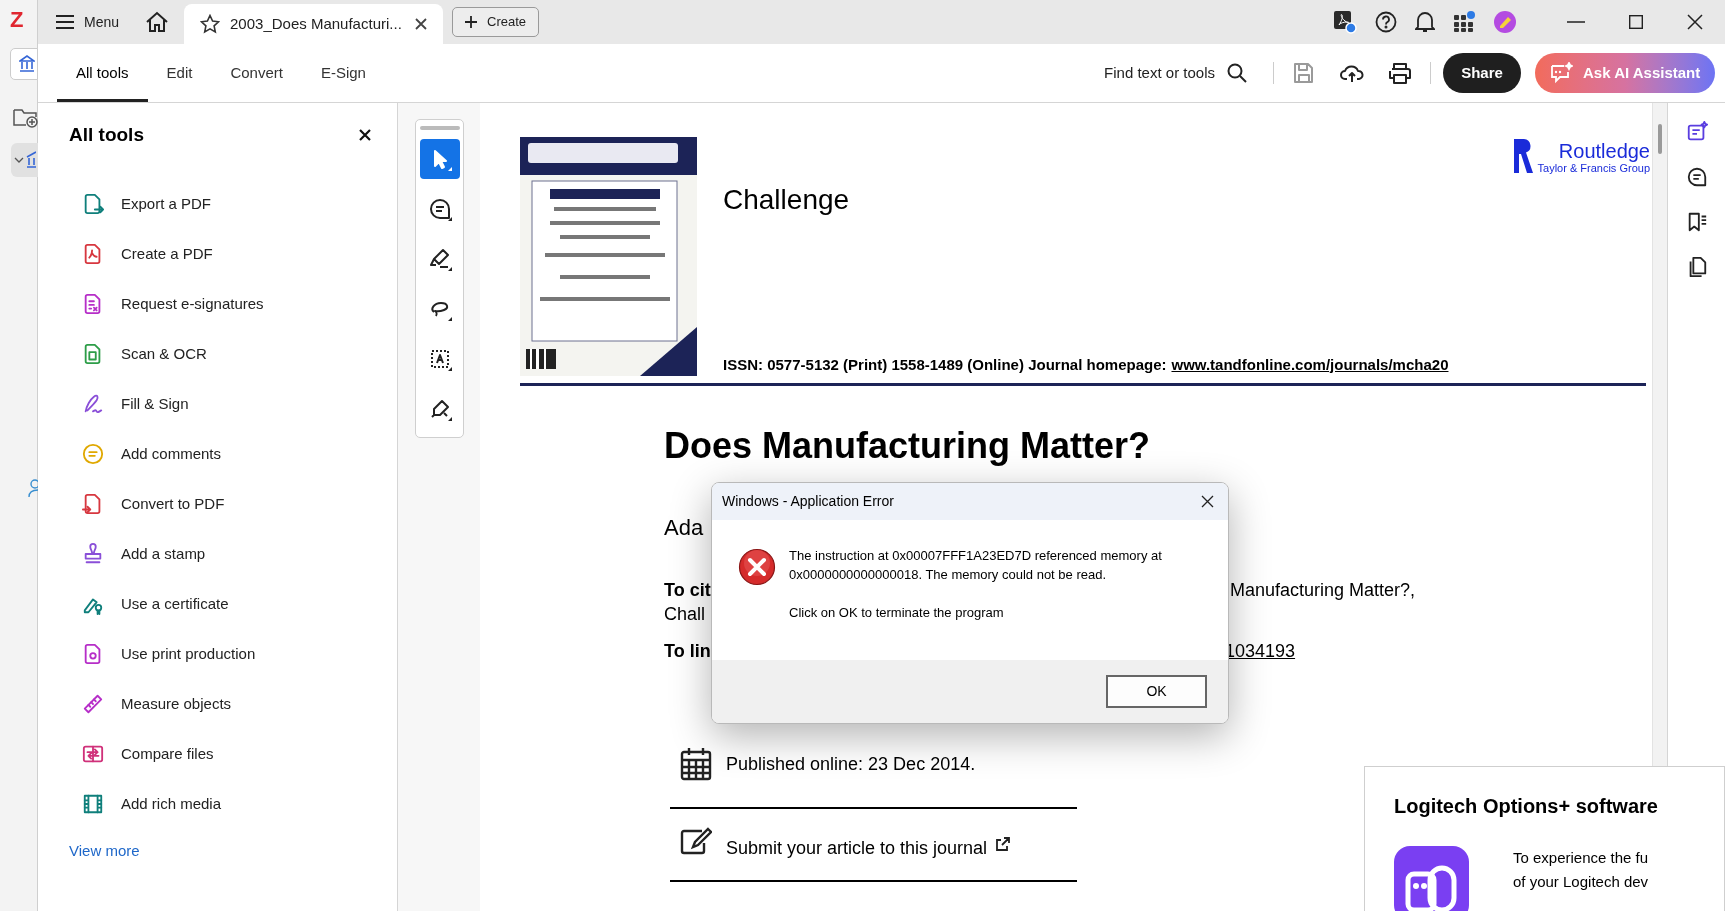 This screenshot has height=911, width=1725. Describe the element at coordinates (439, 259) in the screenshot. I see `highlighter-icon` at that location.